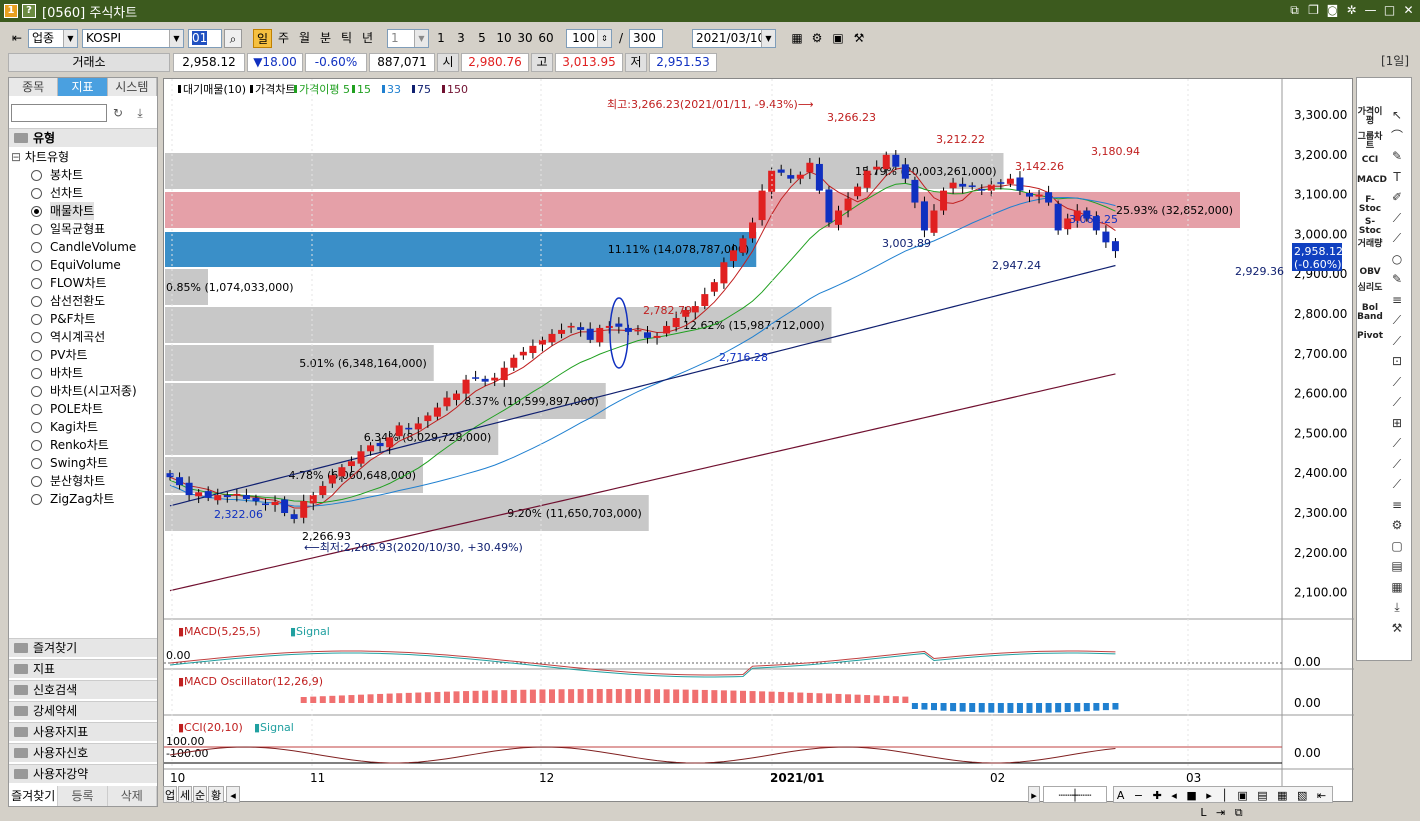 This screenshot has height=821, width=1420. I want to click on count-stepper: 100 ⇕, so click(589, 38).